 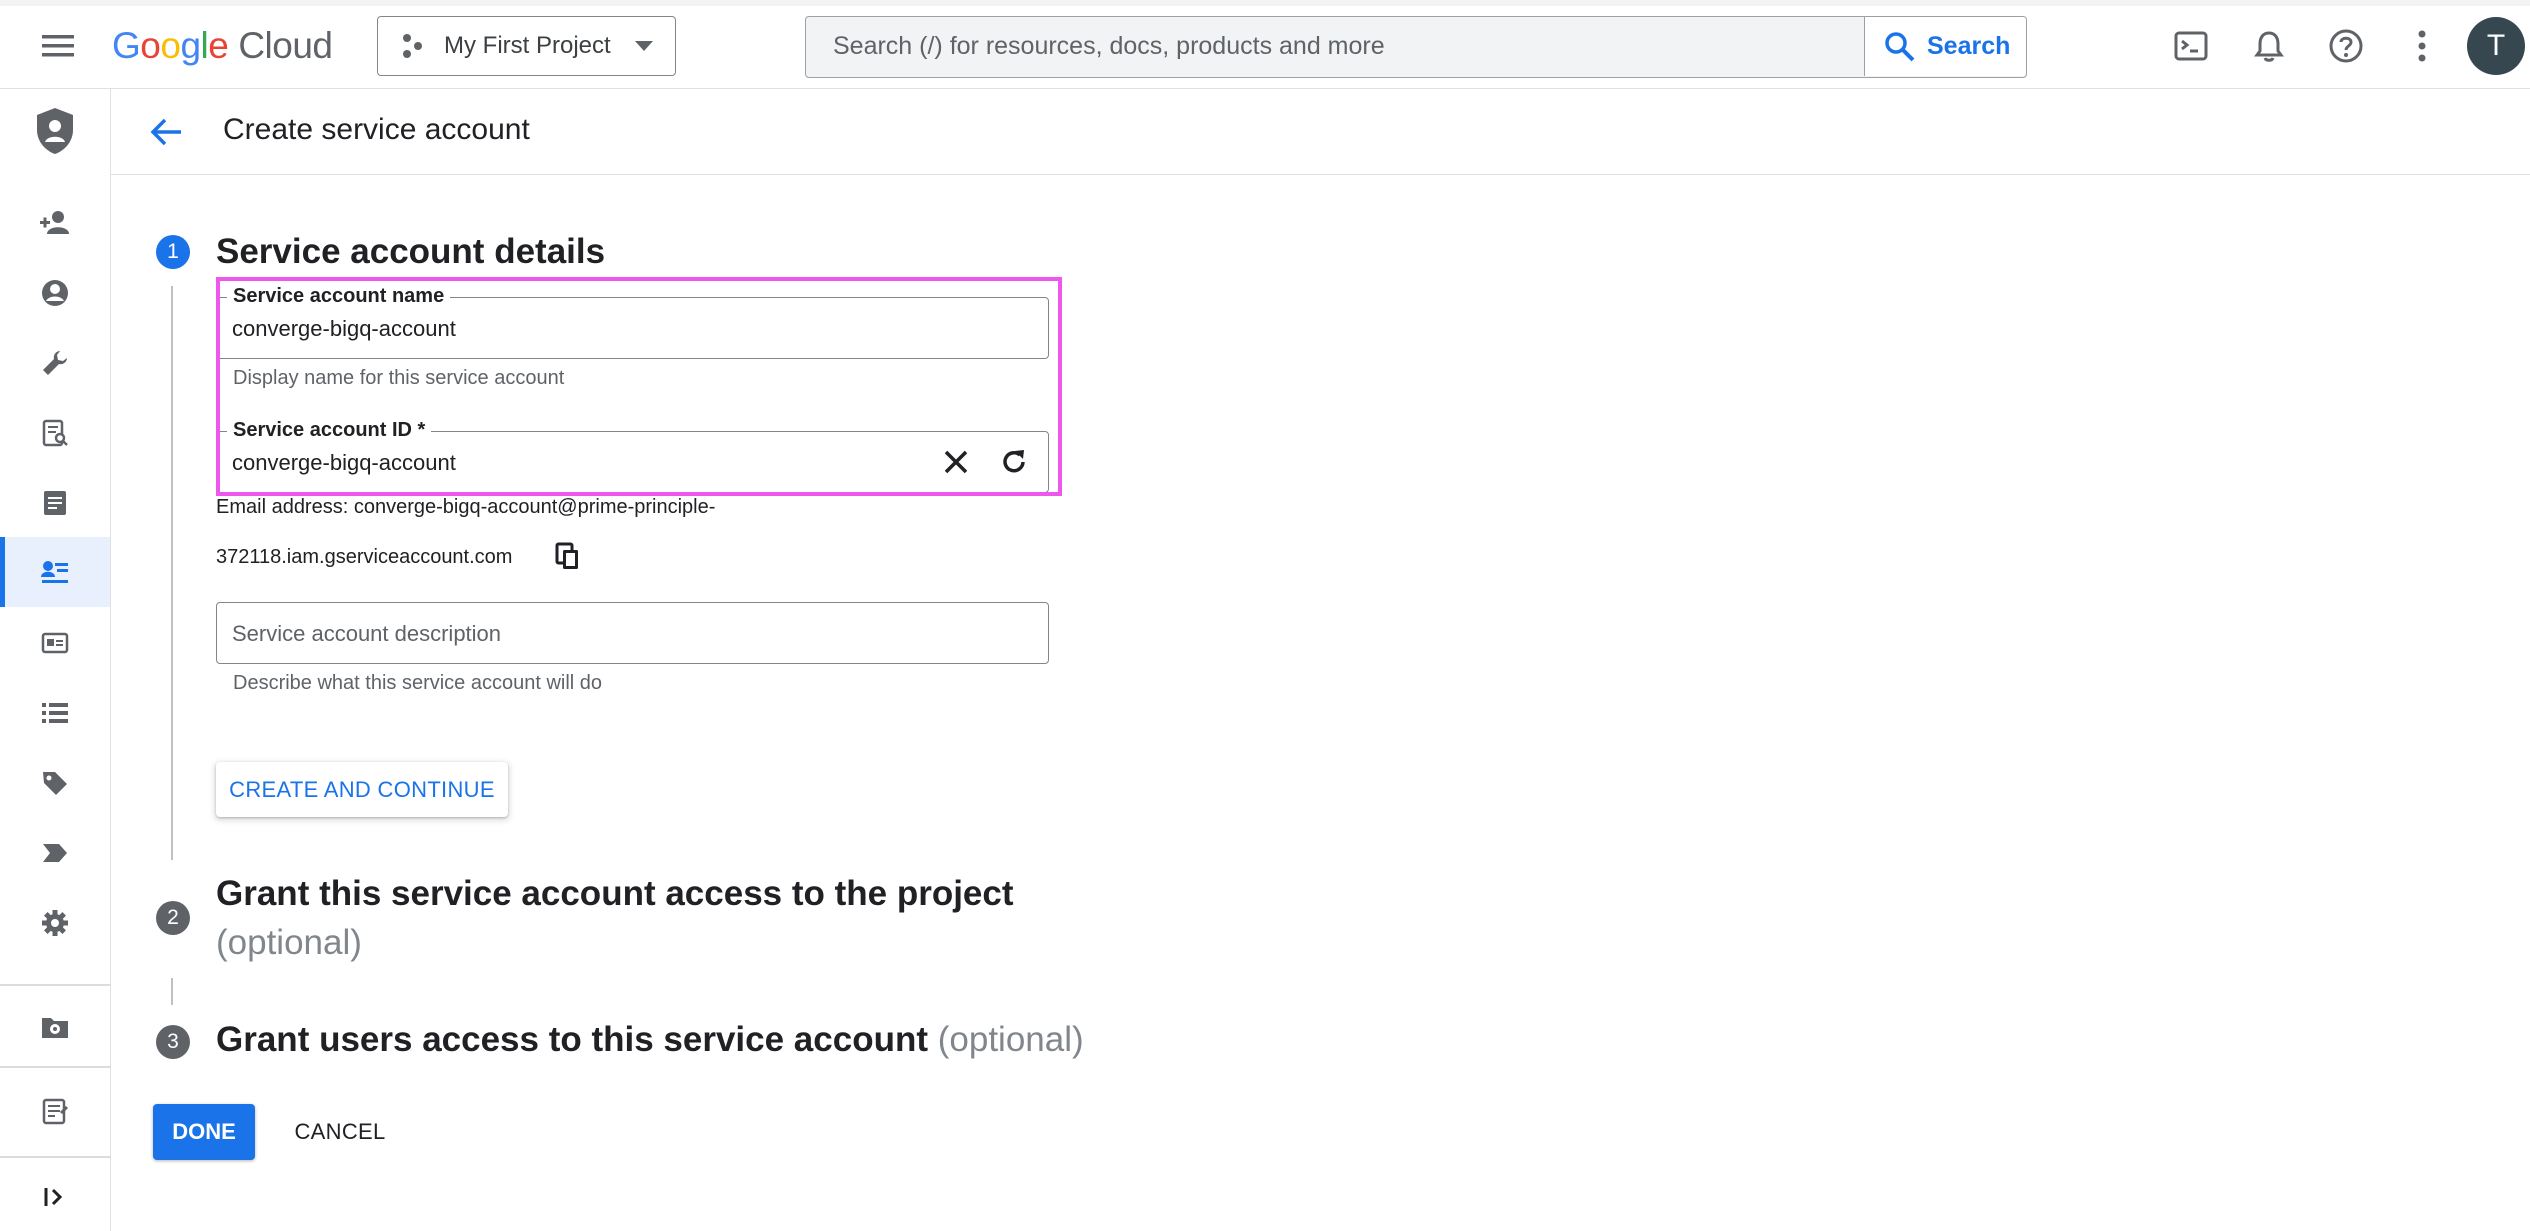 What do you see at coordinates (639, 386) in the screenshot?
I see `highlight-box` at bounding box center [639, 386].